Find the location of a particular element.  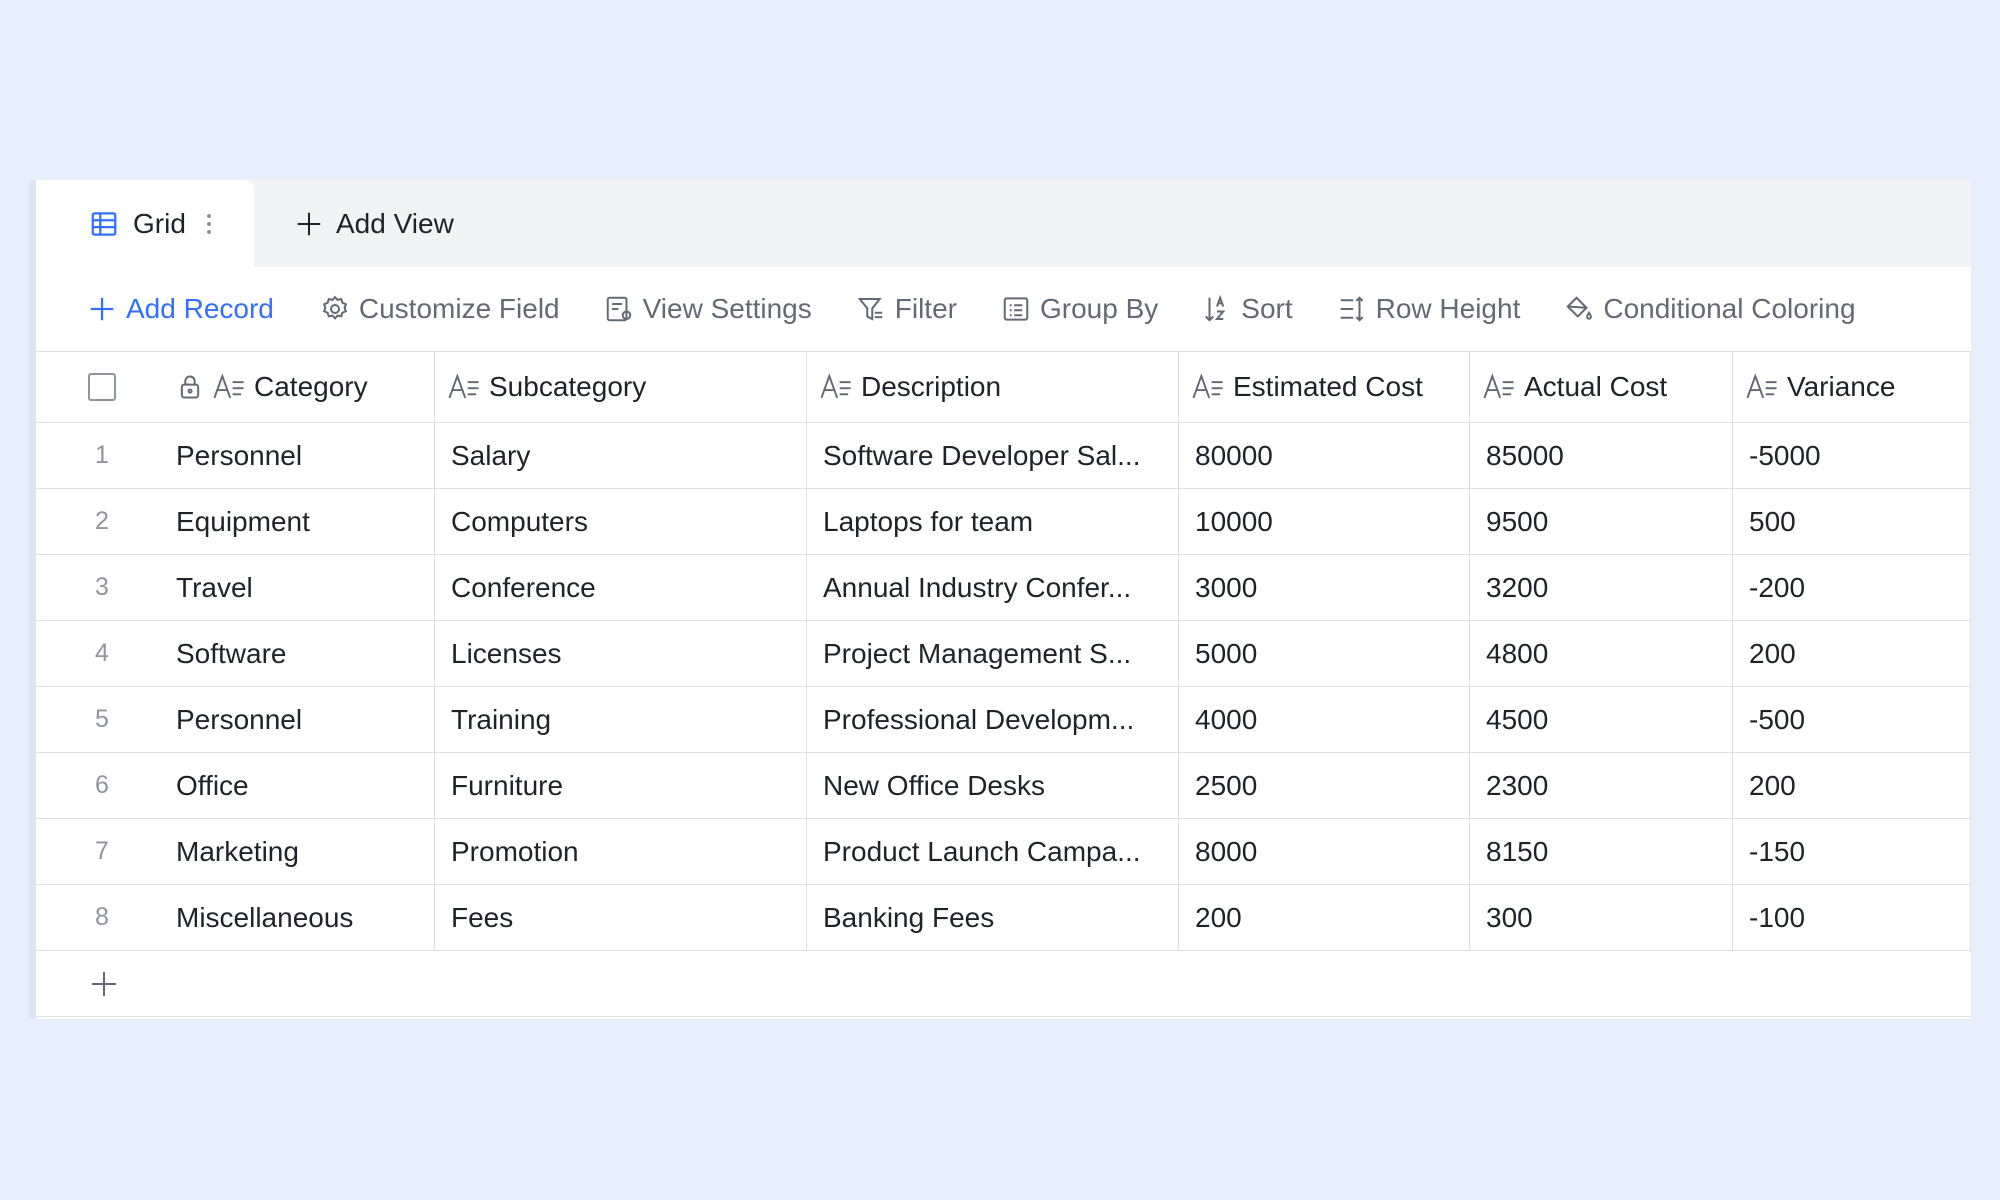

column-header-actual-cost: Actual Cost is located at coordinates (1600, 387).